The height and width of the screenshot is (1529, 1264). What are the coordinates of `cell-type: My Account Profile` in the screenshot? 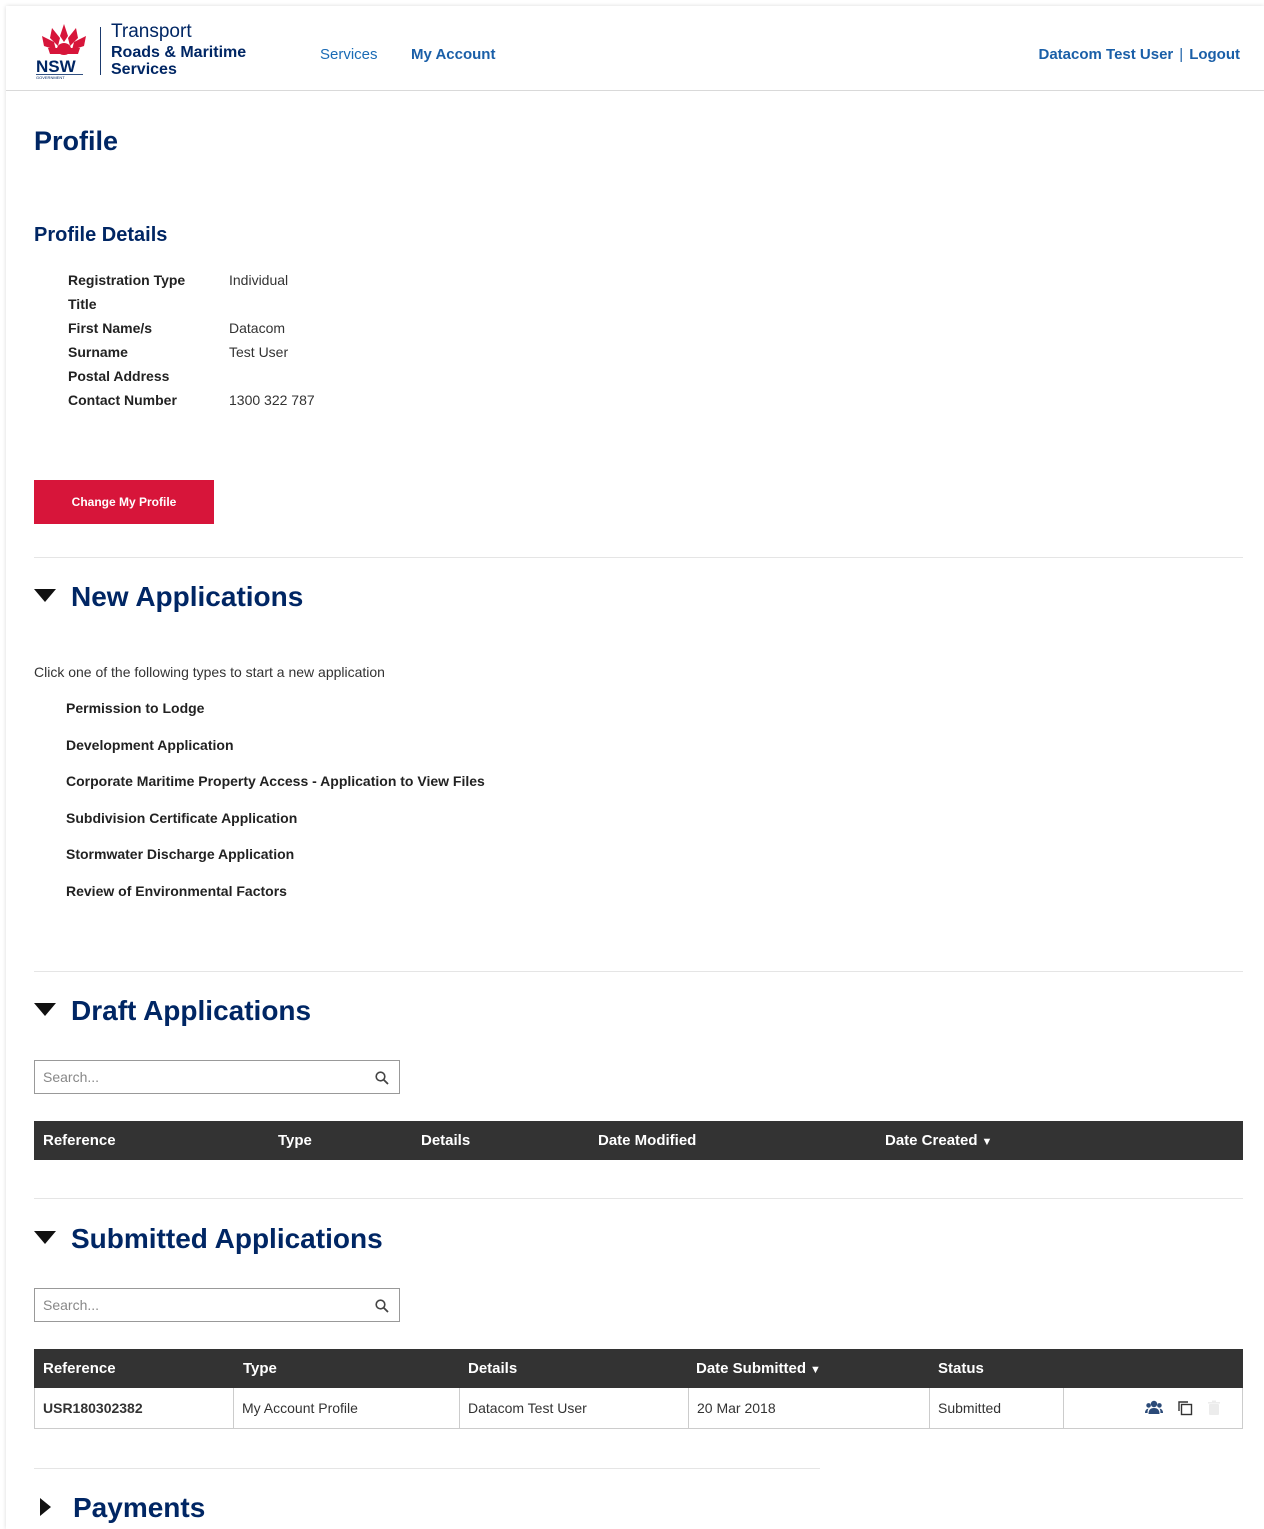 It's located at (347, 1408).